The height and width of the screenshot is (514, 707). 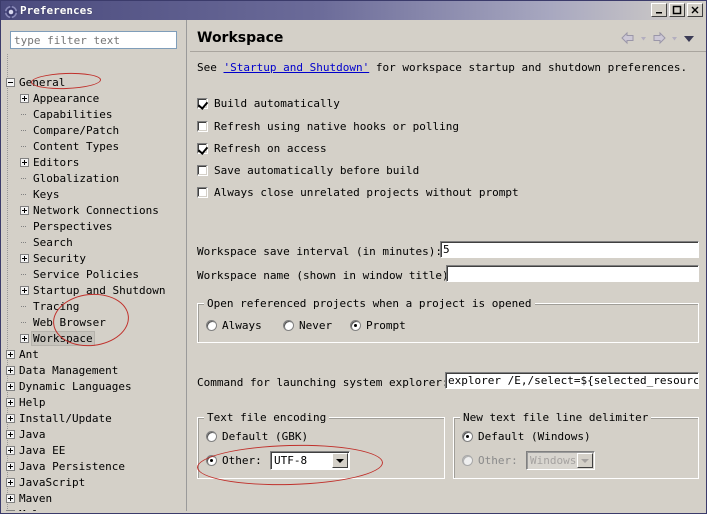 What do you see at coordinates (93, 258) in the screenshot?
I see `tree-item-security: Security` at bounding box center [93, 258].